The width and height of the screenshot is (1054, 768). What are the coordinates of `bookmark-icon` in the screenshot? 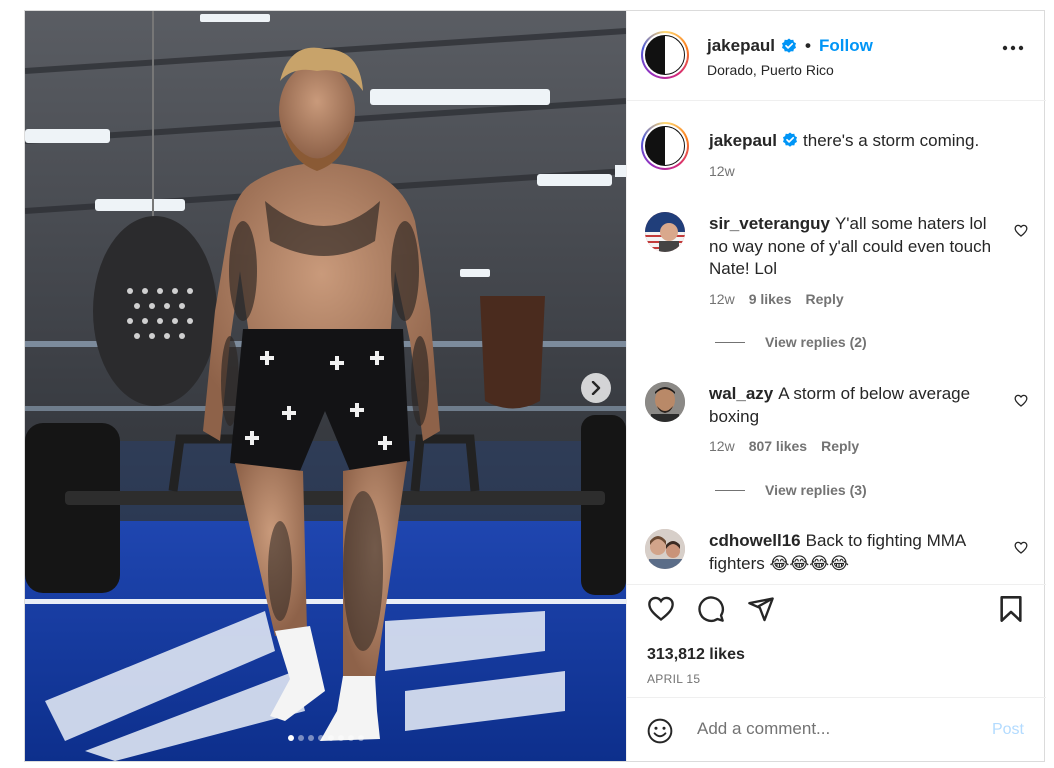 It's located at (1011, 609).